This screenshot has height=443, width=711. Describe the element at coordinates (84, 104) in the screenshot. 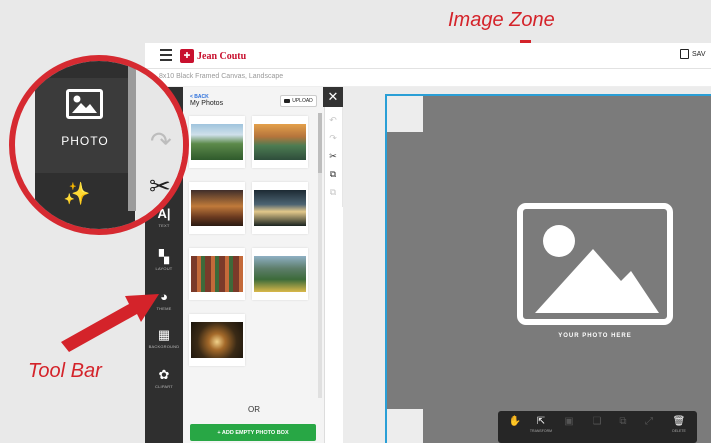

I see `photo-icon` at that location.